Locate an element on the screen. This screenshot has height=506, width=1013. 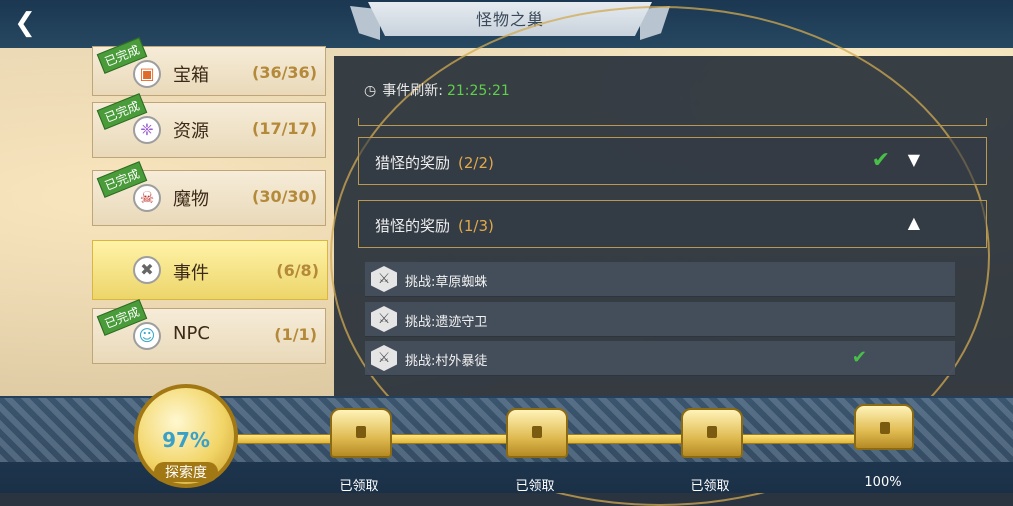
refresh-timer: ◷ 事件刷新: 21:25:21 is located at coordinates (437, 90).